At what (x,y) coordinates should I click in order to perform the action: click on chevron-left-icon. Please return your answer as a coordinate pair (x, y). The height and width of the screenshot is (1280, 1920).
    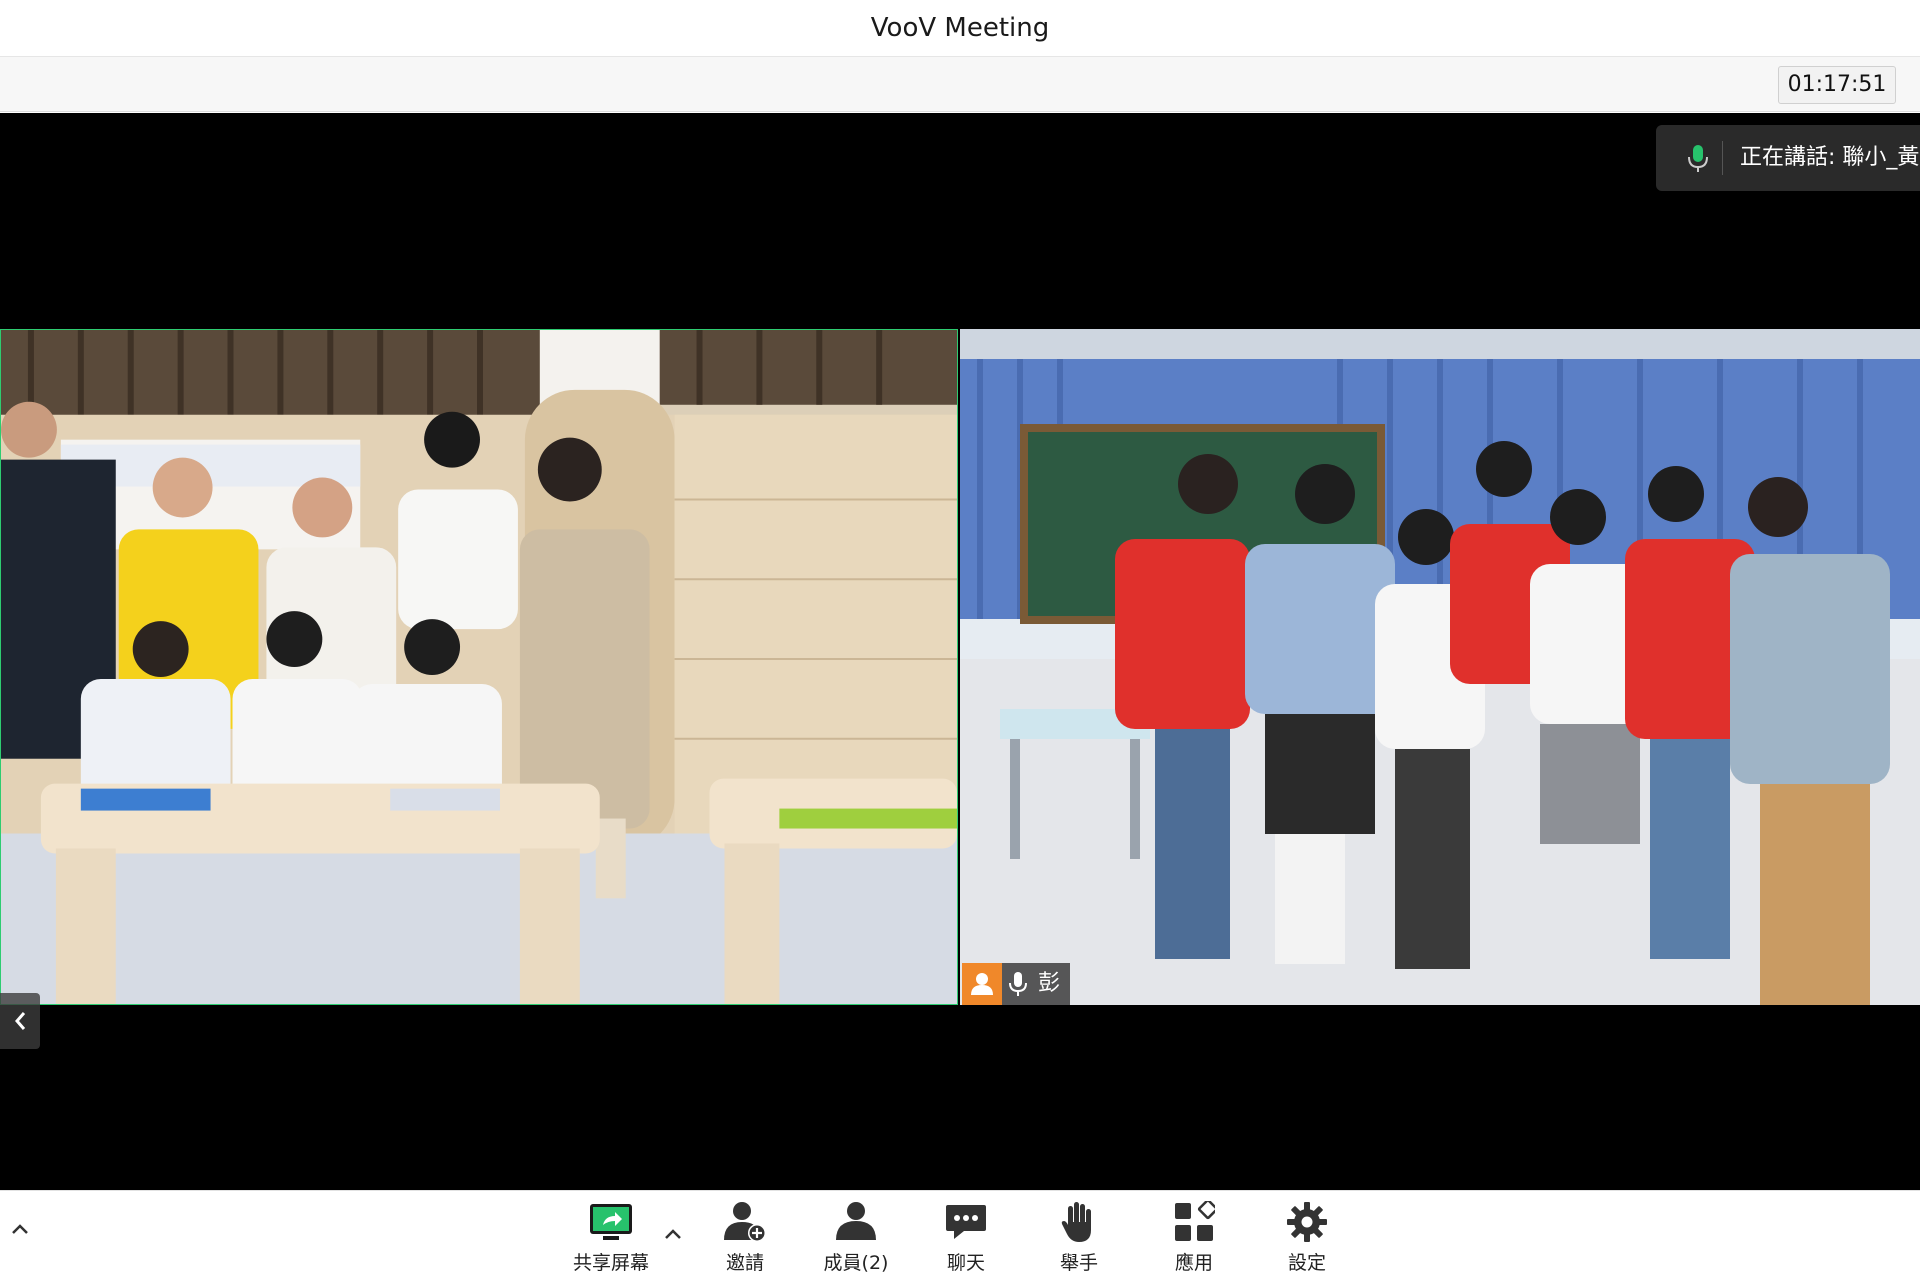
    Looking at the image, I should click on (20, 1021).